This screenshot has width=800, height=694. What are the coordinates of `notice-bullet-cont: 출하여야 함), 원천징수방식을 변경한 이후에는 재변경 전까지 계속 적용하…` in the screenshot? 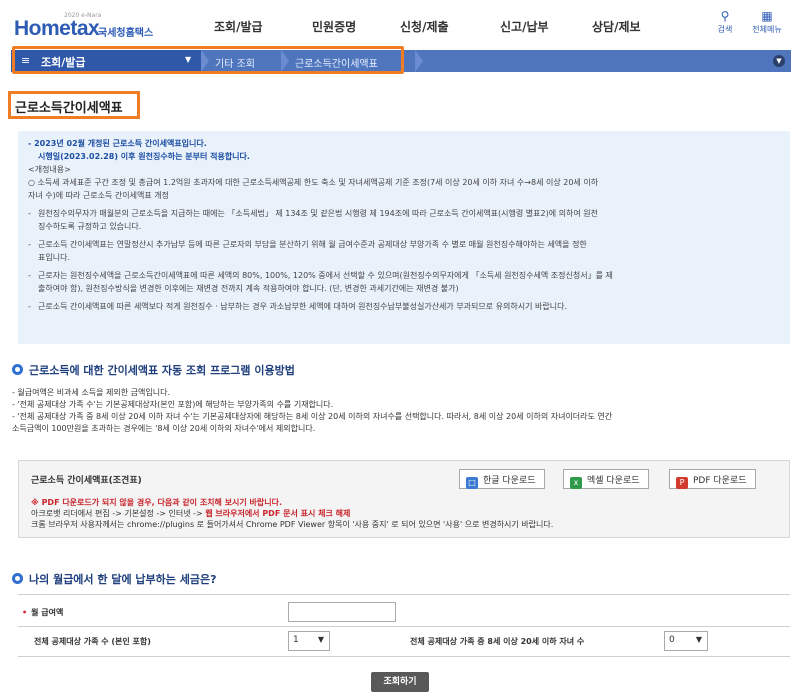 It's located at (248, 288).